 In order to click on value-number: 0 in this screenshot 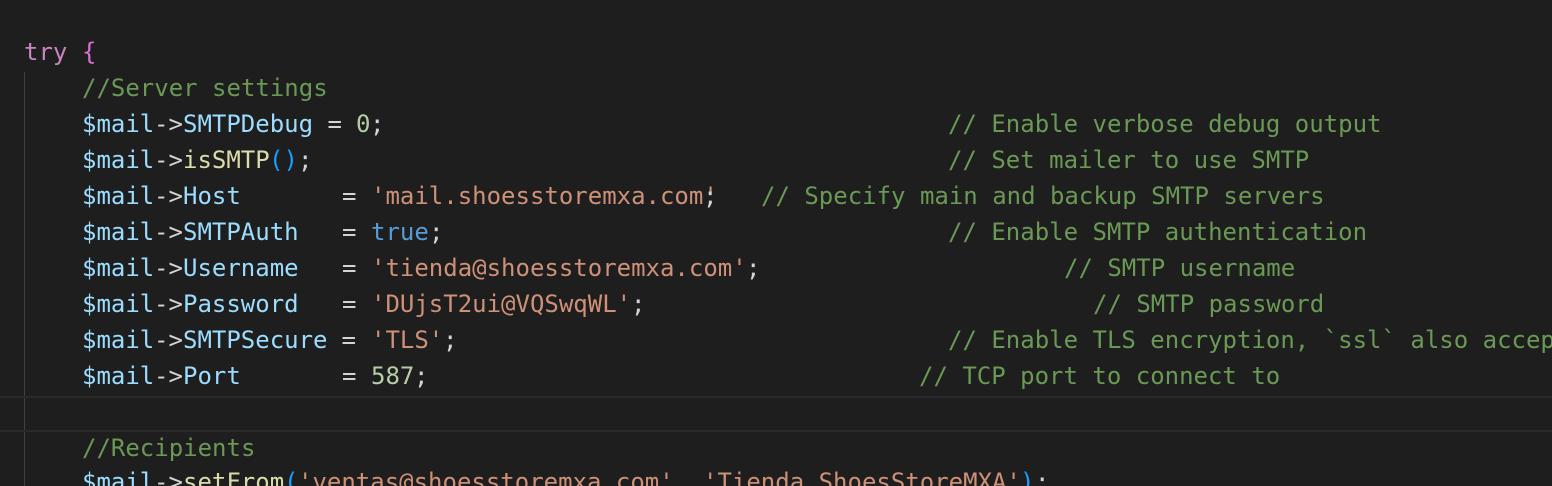, I will do `click(363, 124)`.